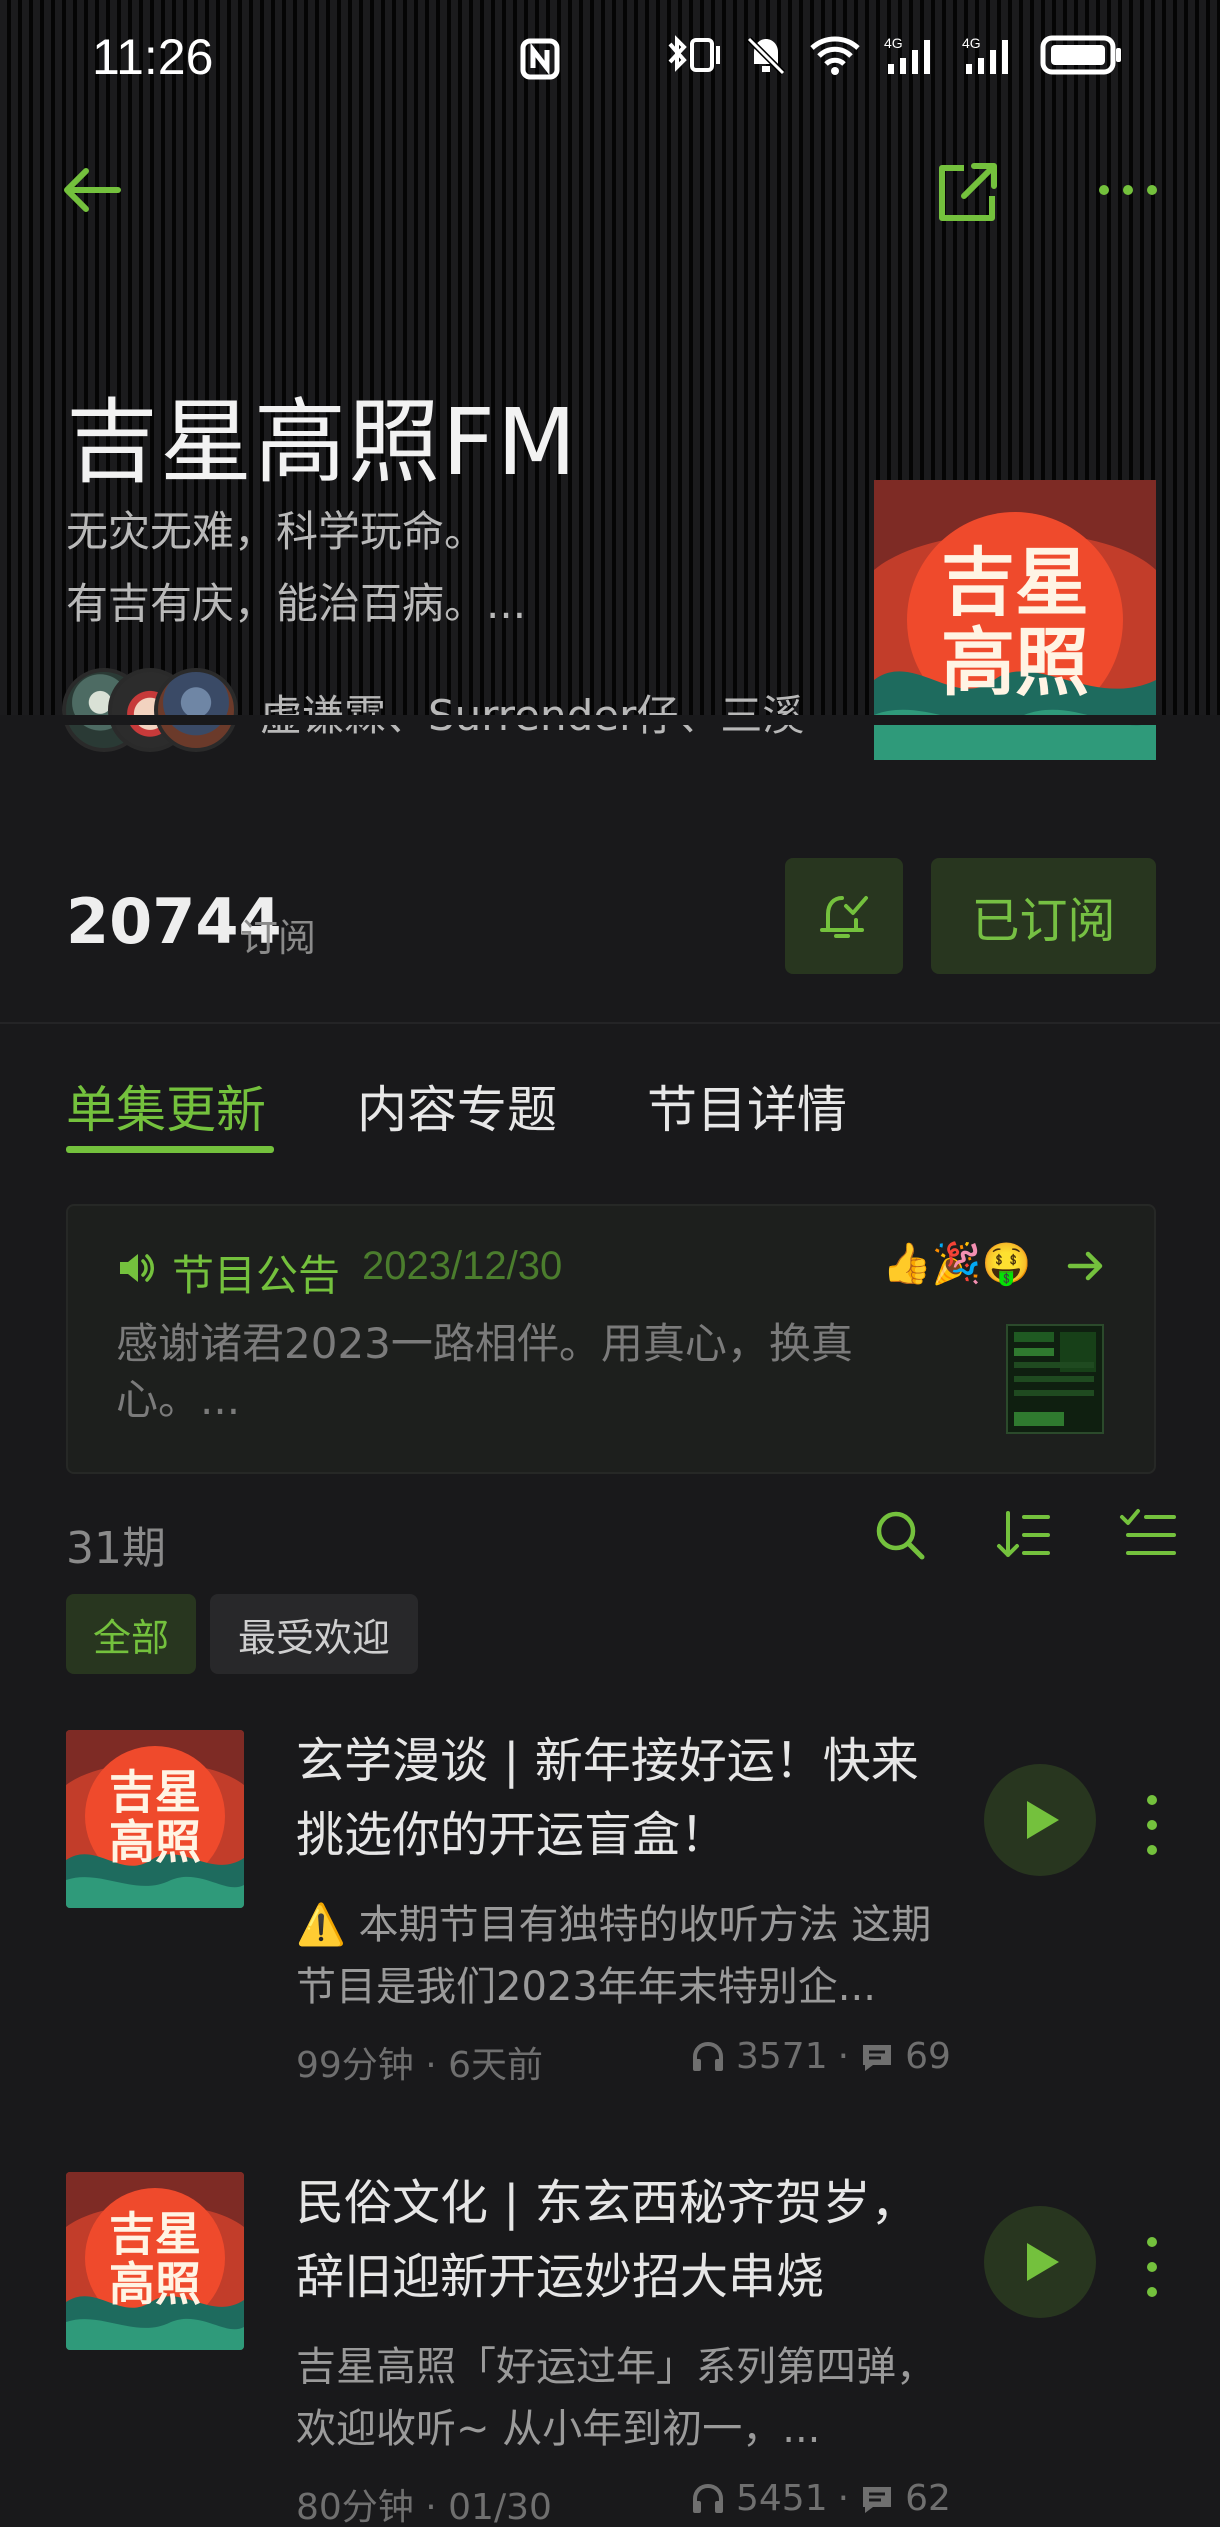 This screenshot has height=2527, width=1220. I want to click on notify-button, so click(844, 916).